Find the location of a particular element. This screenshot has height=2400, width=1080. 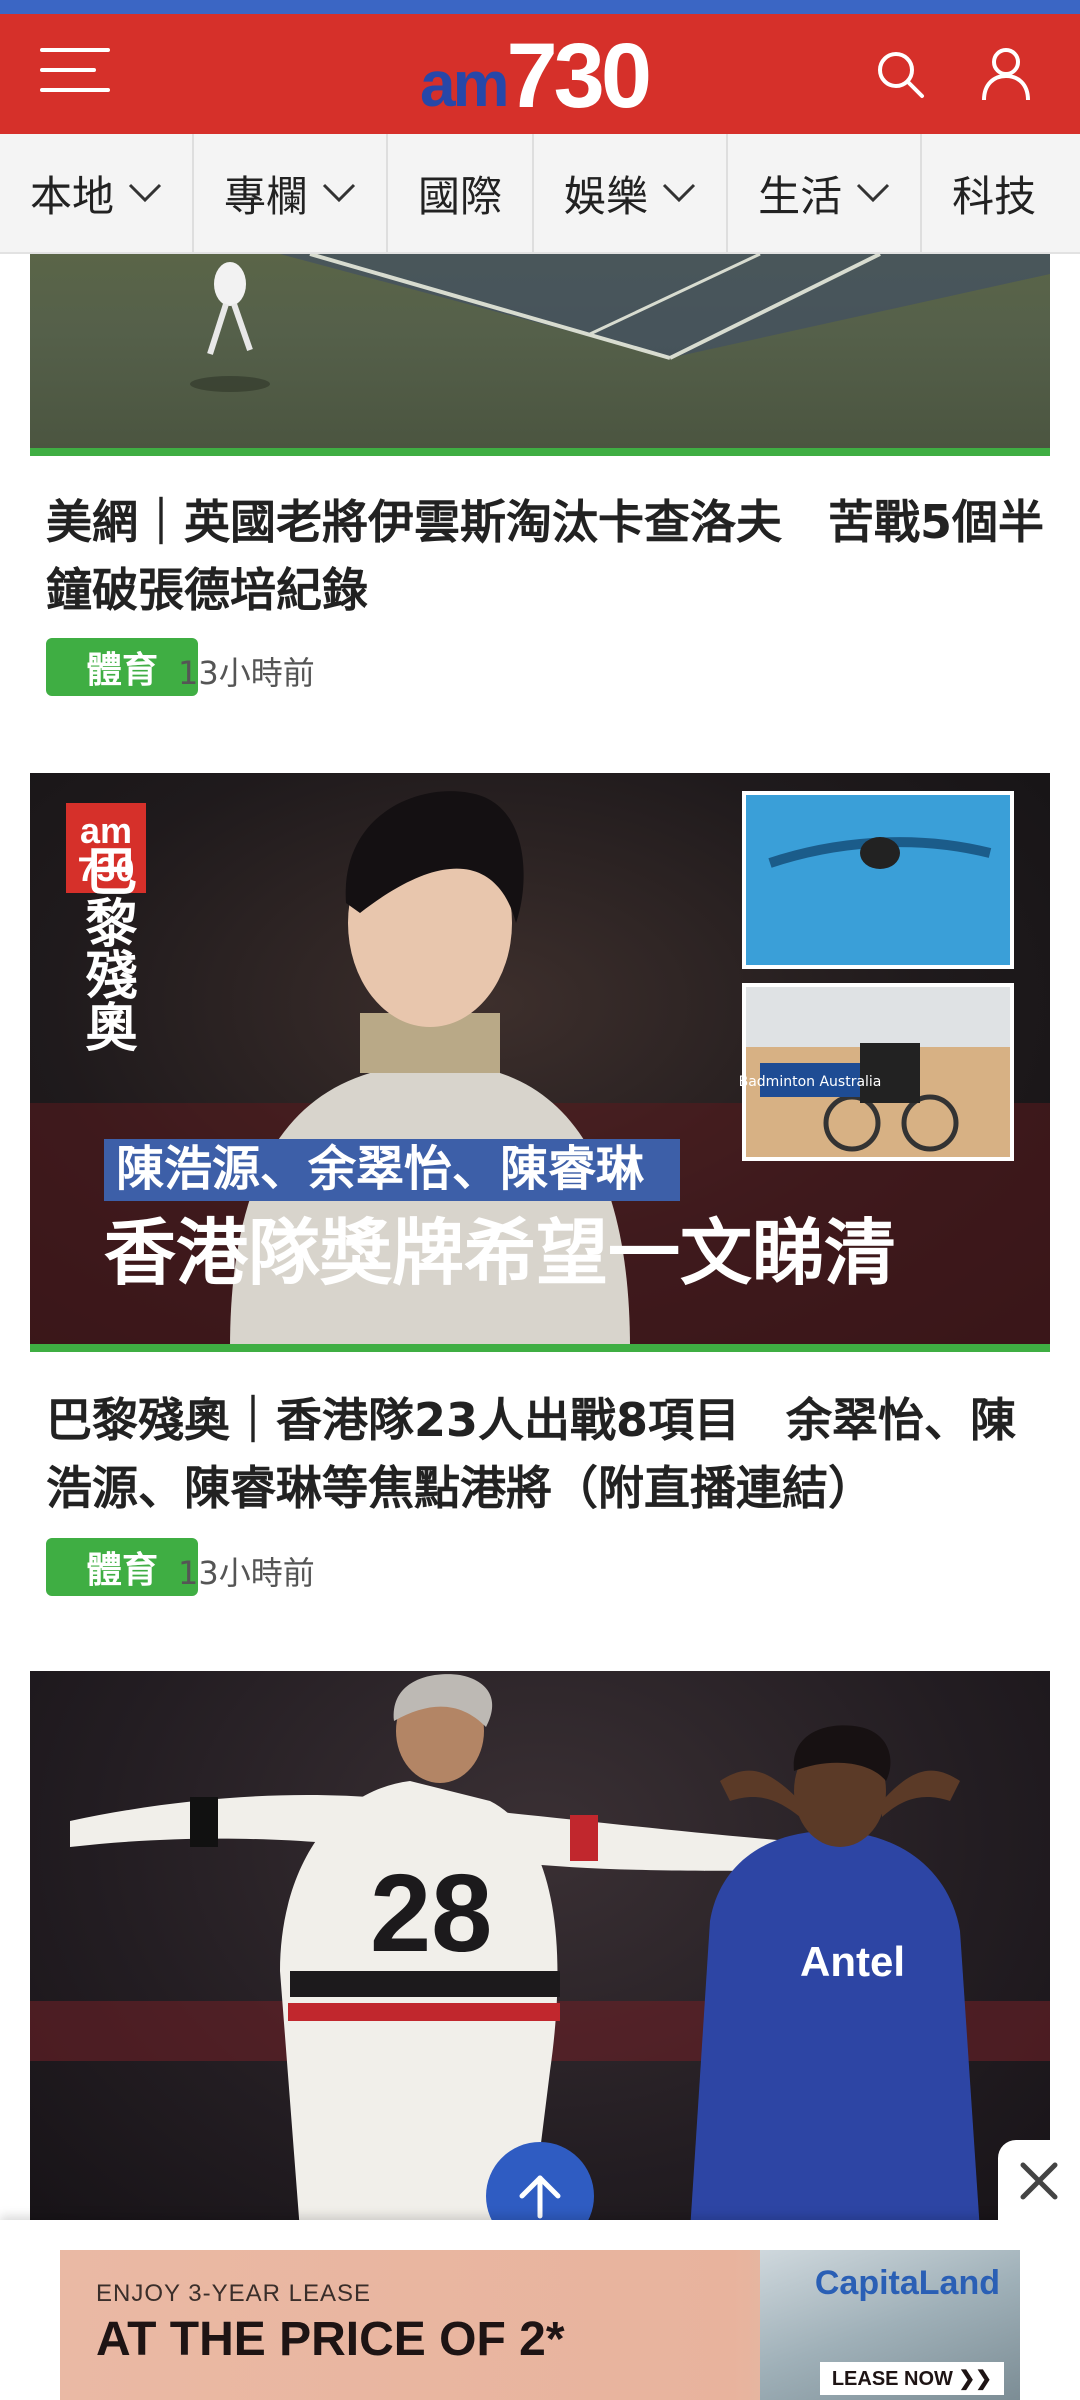

article-image-tennis is located at coordinates (540, 351).